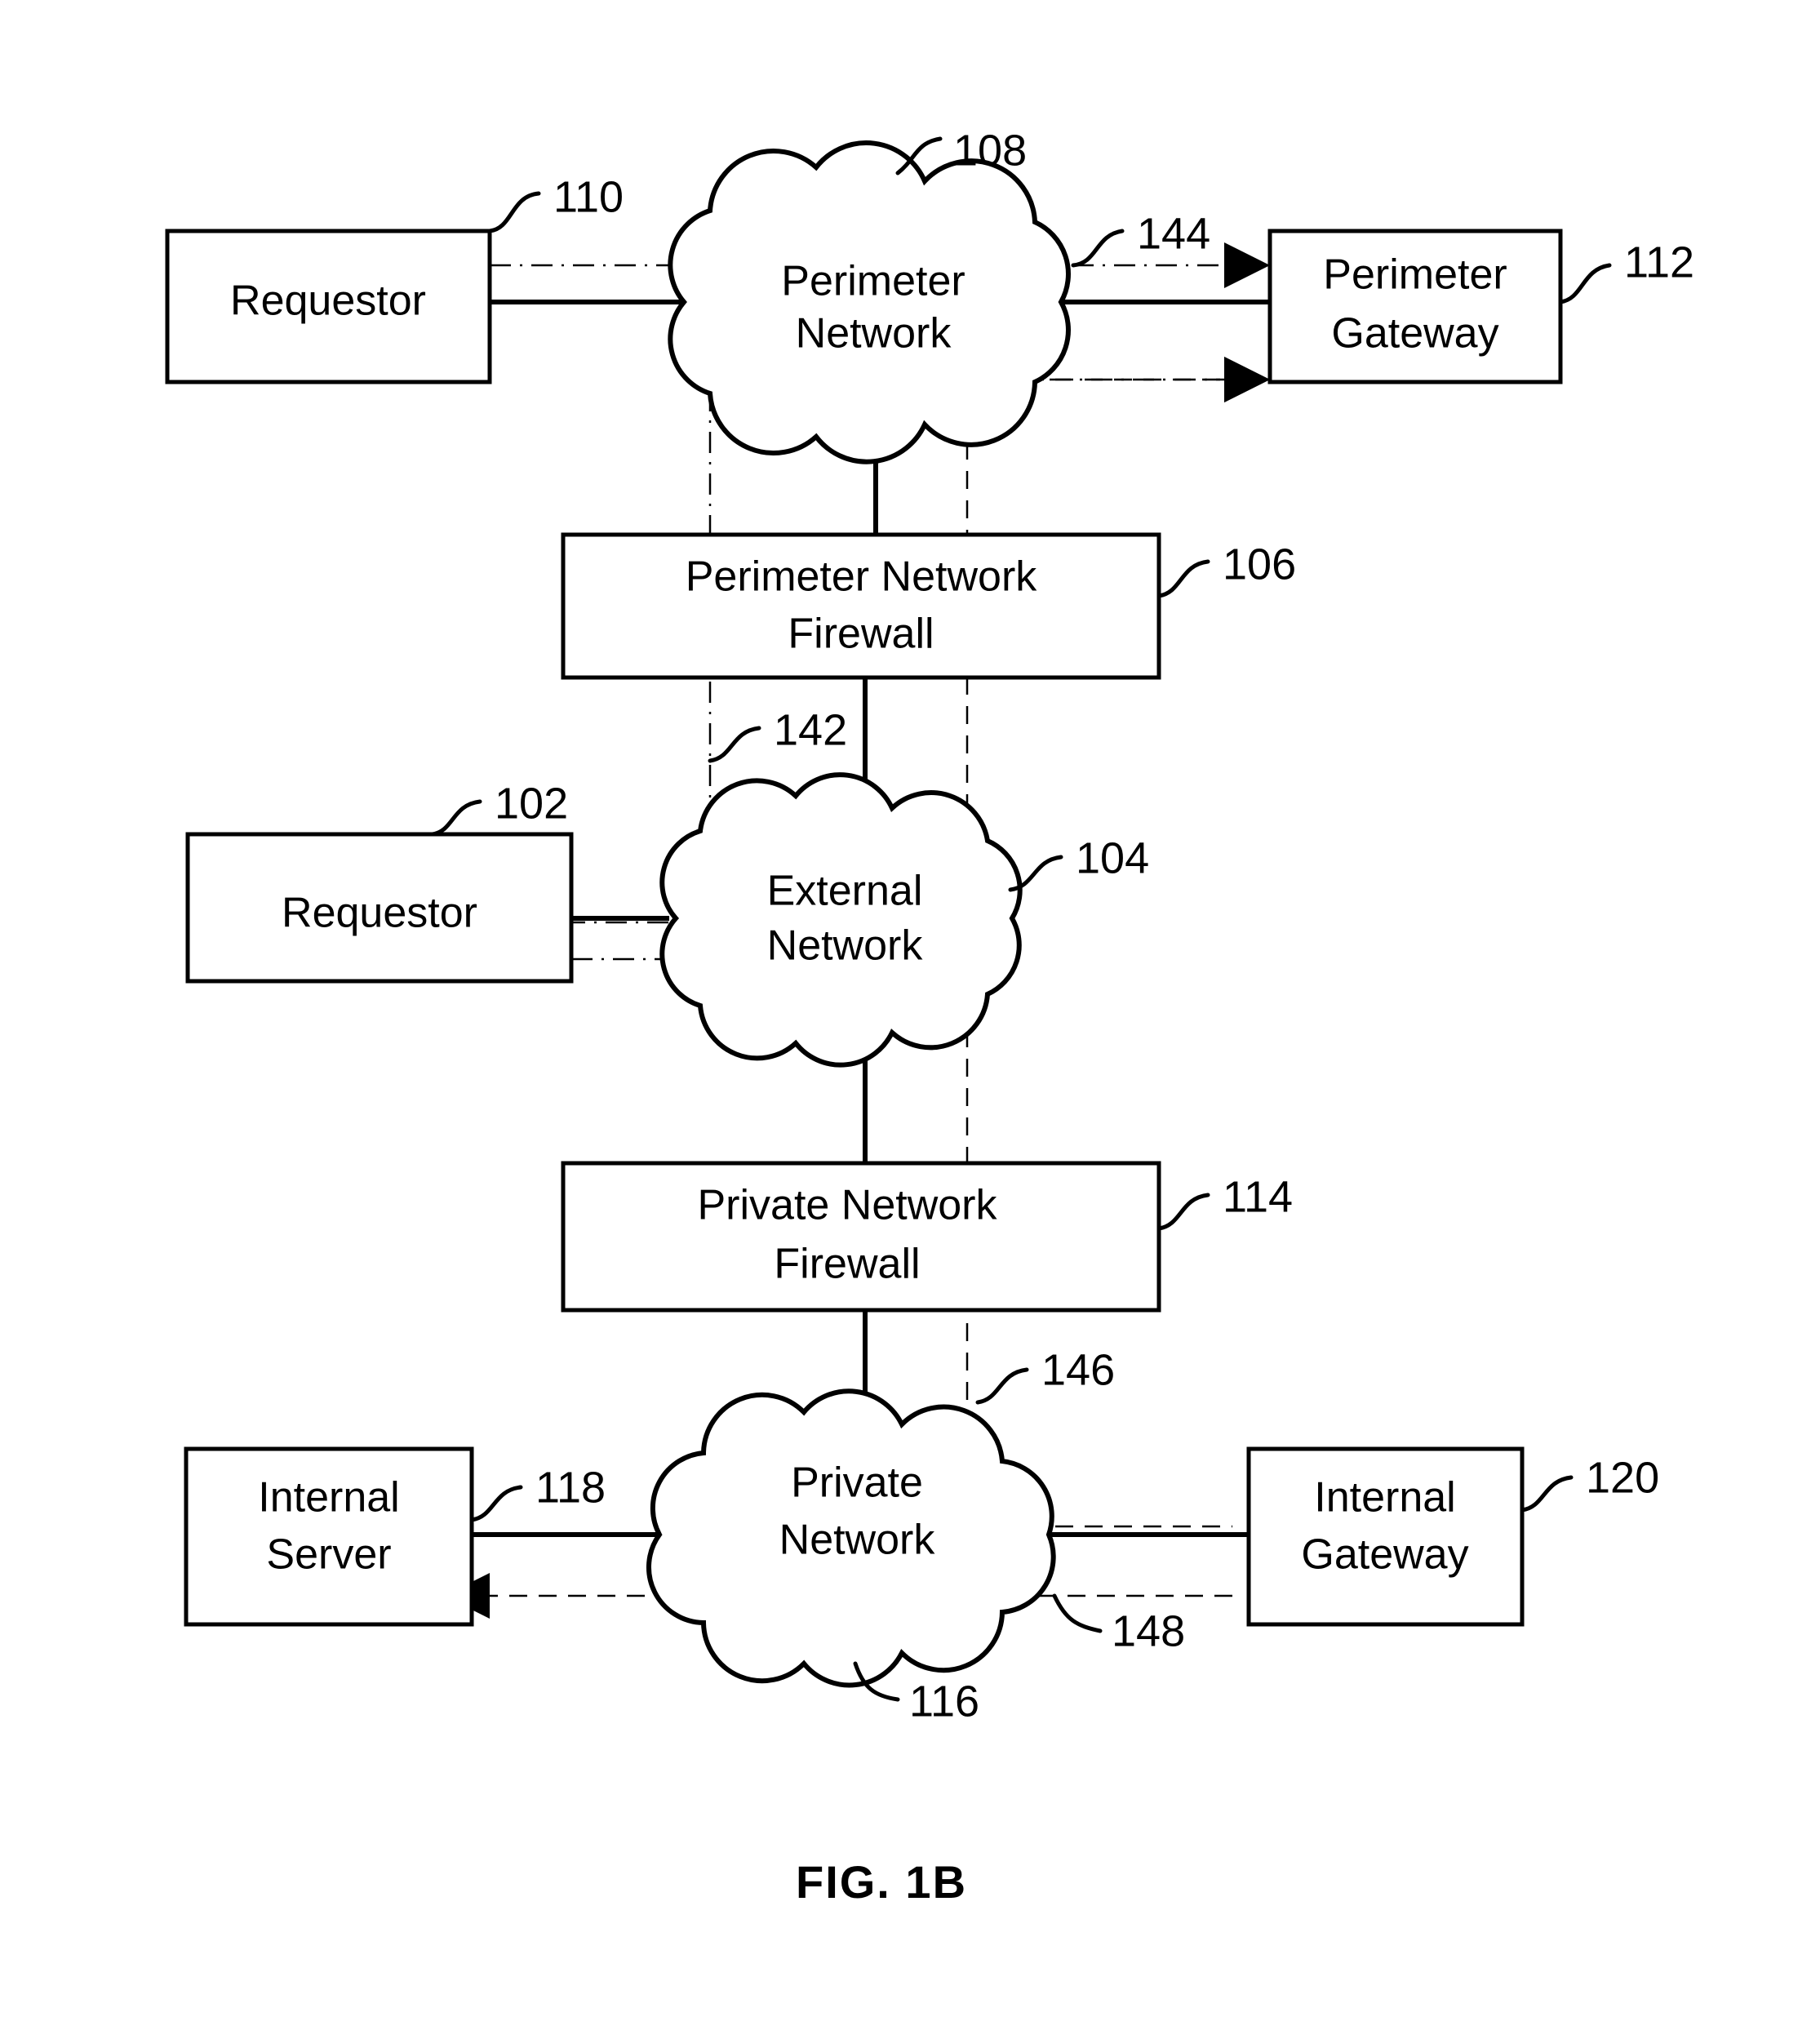  I want to click on requestor-102-label: Requestor, so click(379, 913).